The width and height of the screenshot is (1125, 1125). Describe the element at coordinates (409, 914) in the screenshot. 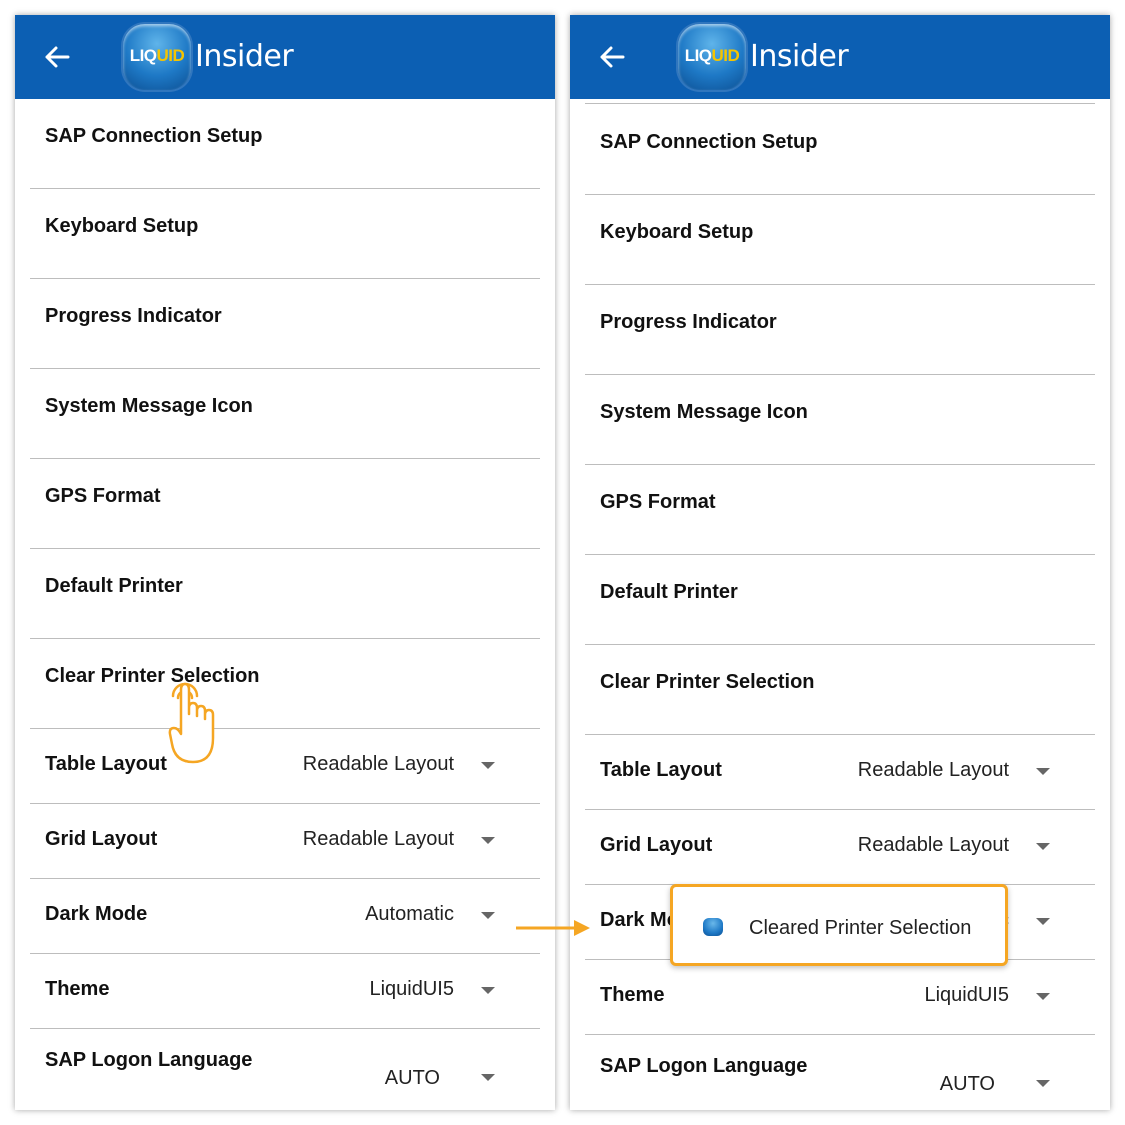

I see `dropdown-value: Automatic` at that location.